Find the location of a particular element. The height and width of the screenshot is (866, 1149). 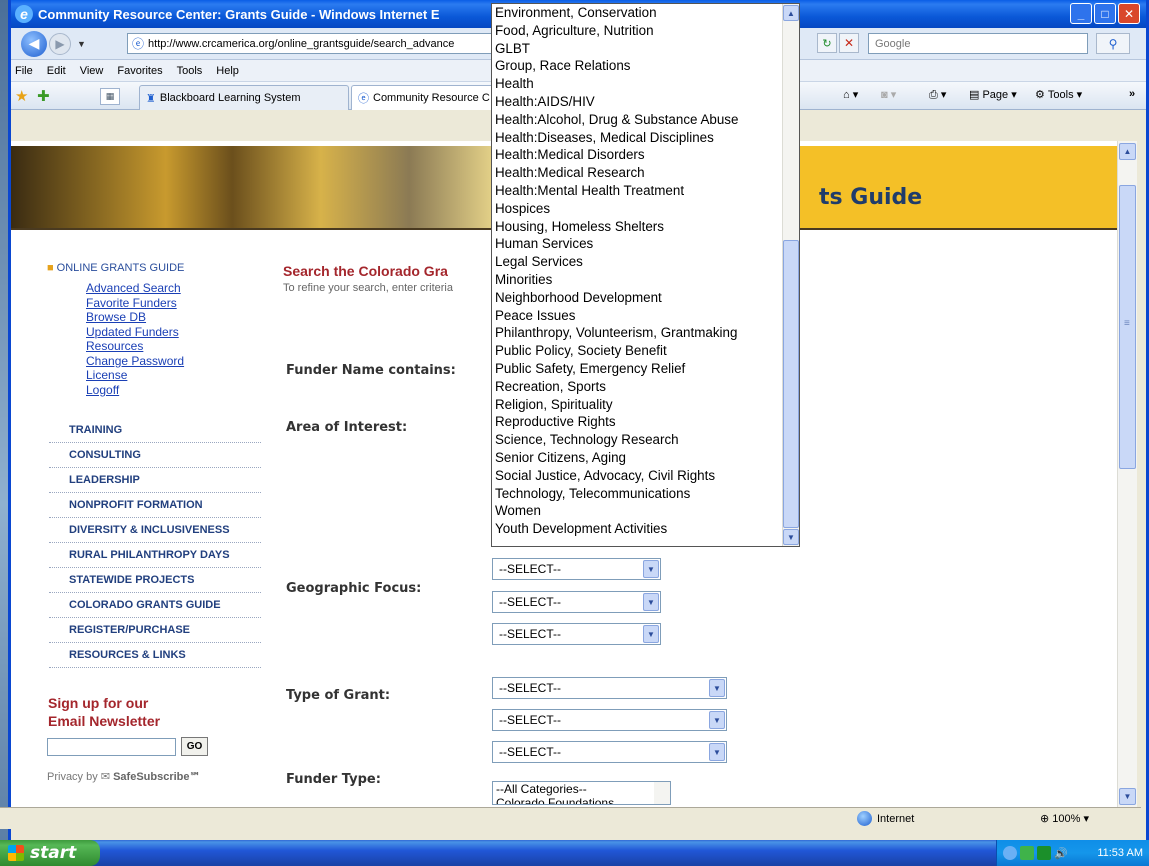

tab-community-resource: ⓔ Community Resource C is located at coordinates (425, 97).